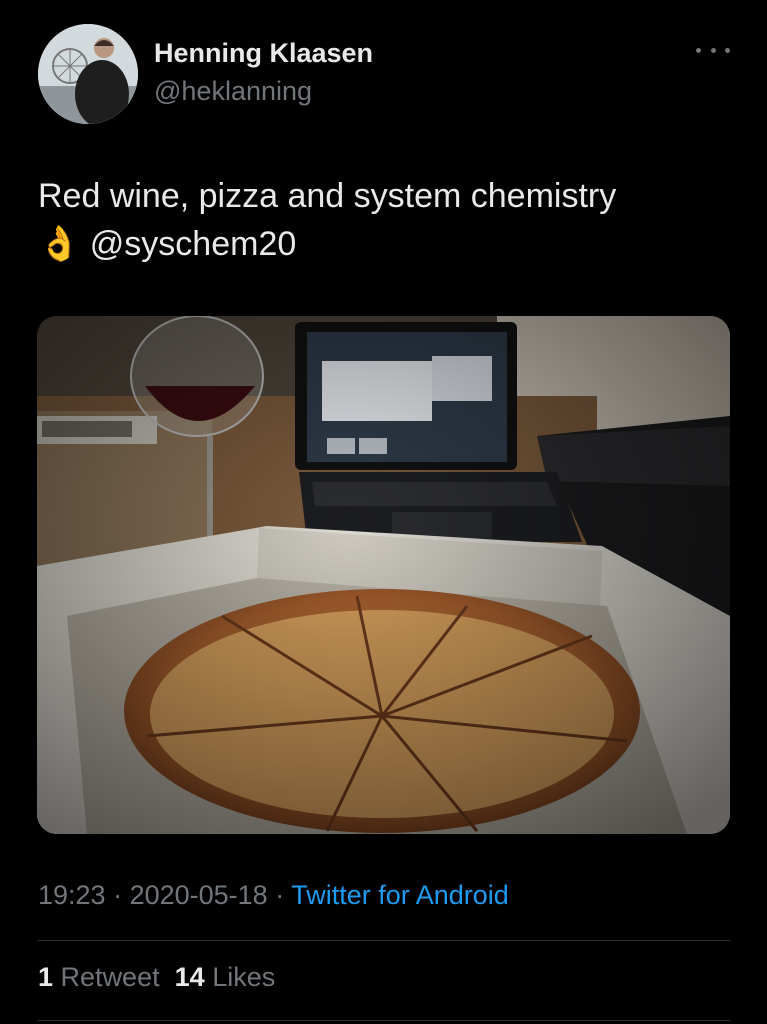  Describe the element at coordinates (46, 977) in the screenshot. I see `retweets-count: 1` at that location.